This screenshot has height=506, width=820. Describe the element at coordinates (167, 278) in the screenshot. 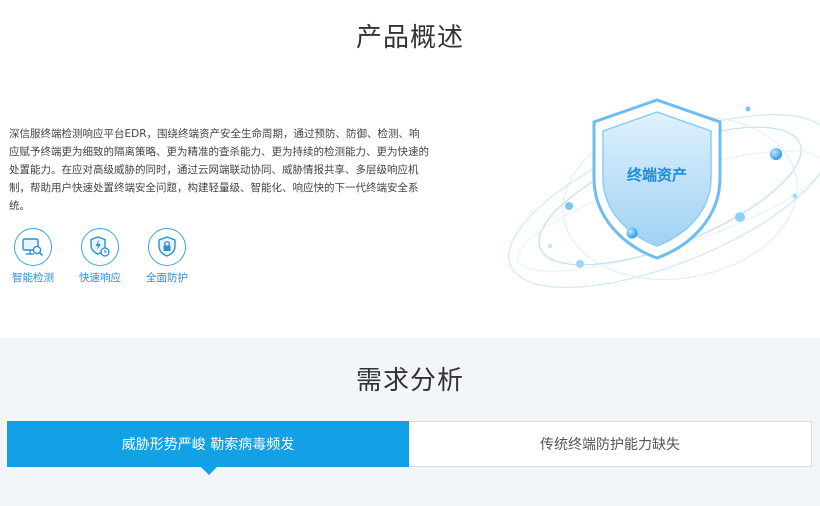

I see `feature-label: 全面防护` at that location.